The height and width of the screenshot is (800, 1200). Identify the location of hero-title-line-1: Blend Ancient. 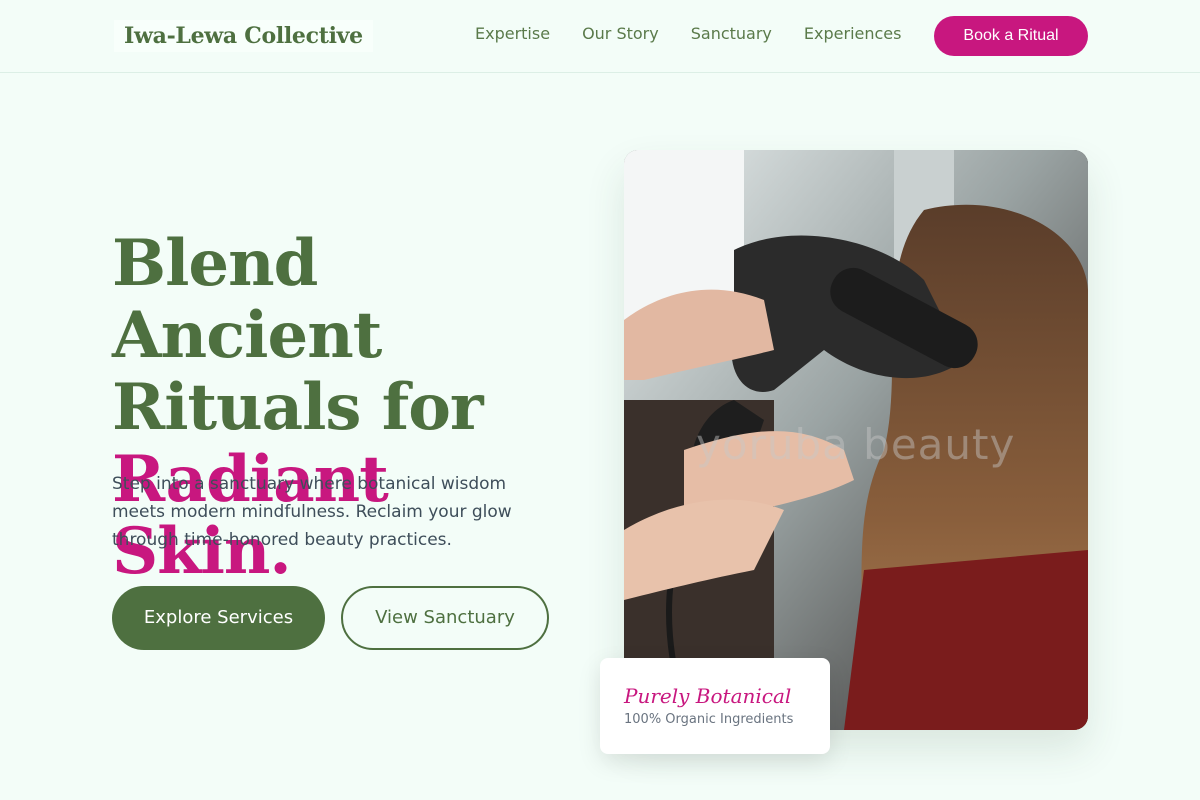
(247, 299).